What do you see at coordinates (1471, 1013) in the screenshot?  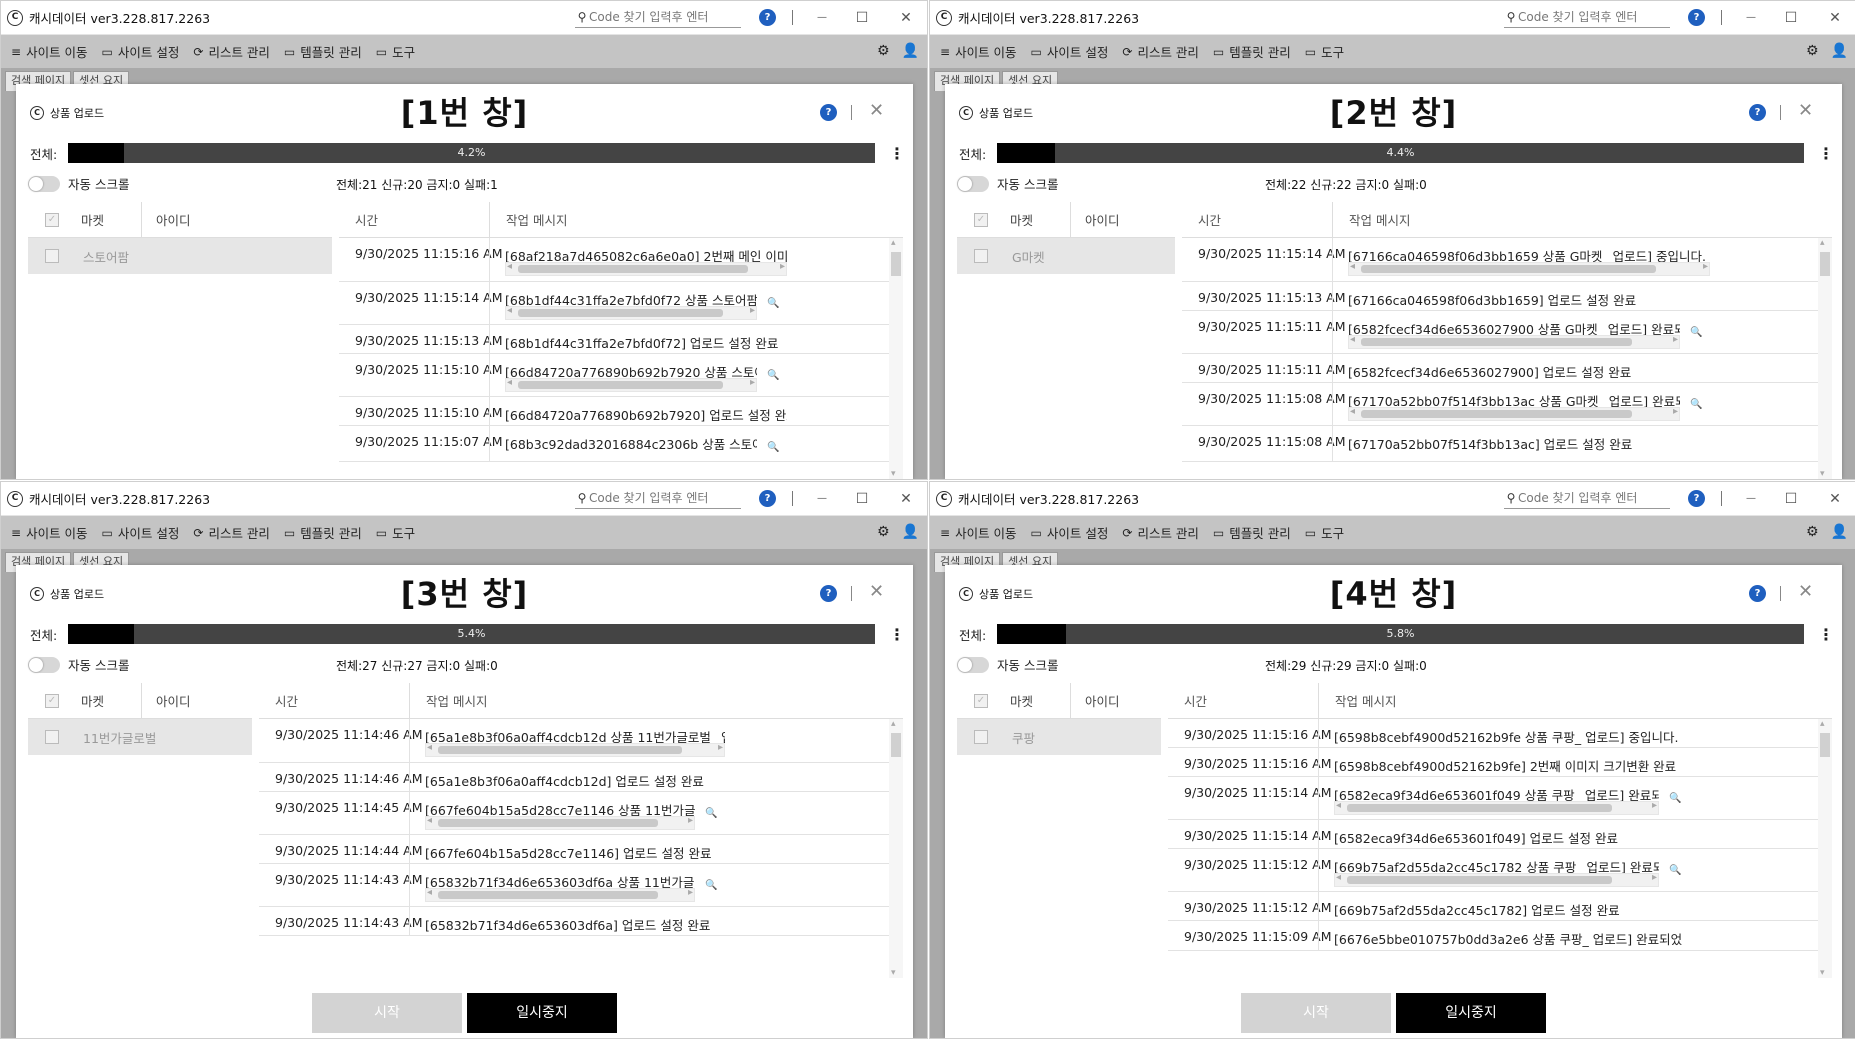 I see `pause-button: 일시중지` at bounding box center [1471, 1013].